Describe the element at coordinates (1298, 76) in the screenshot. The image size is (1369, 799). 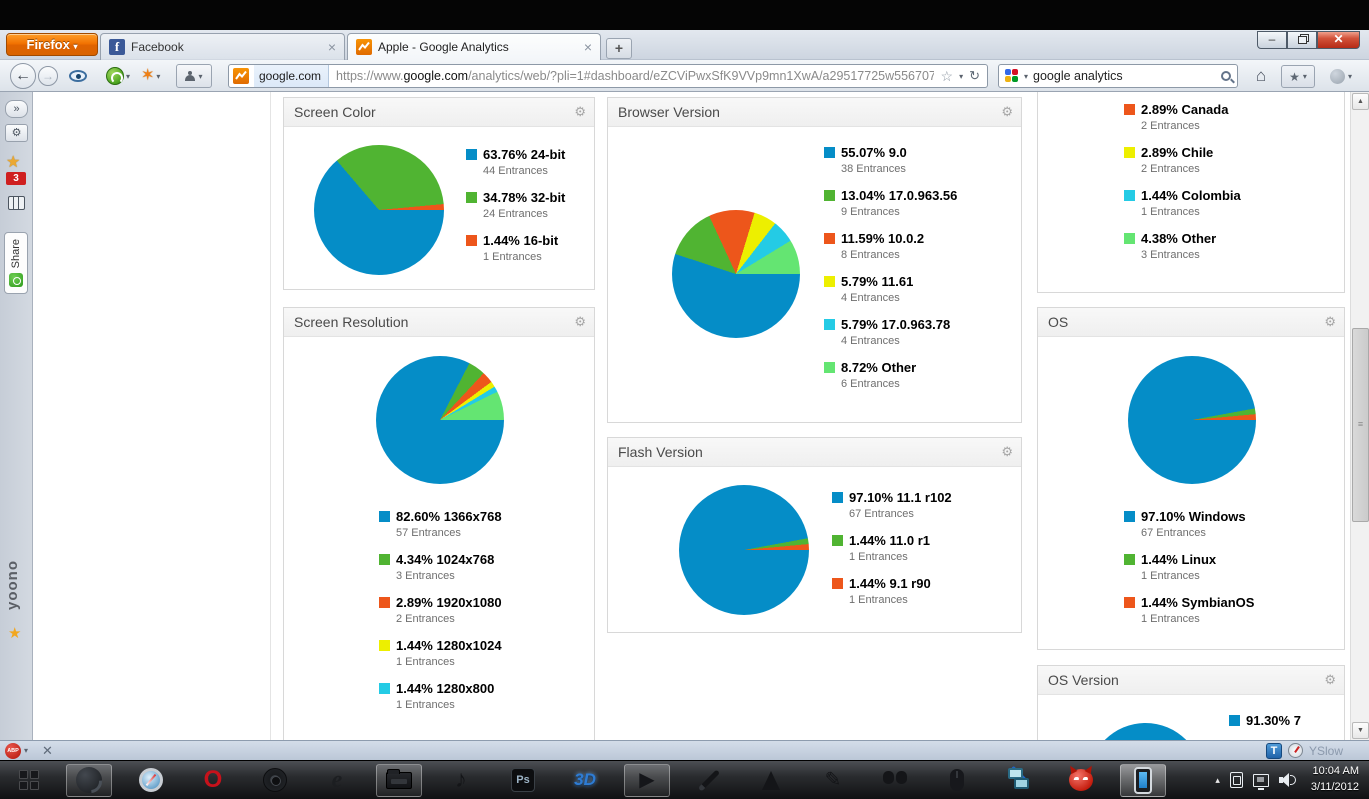
I see `bookmarks-button: ★ ▾` at that location.